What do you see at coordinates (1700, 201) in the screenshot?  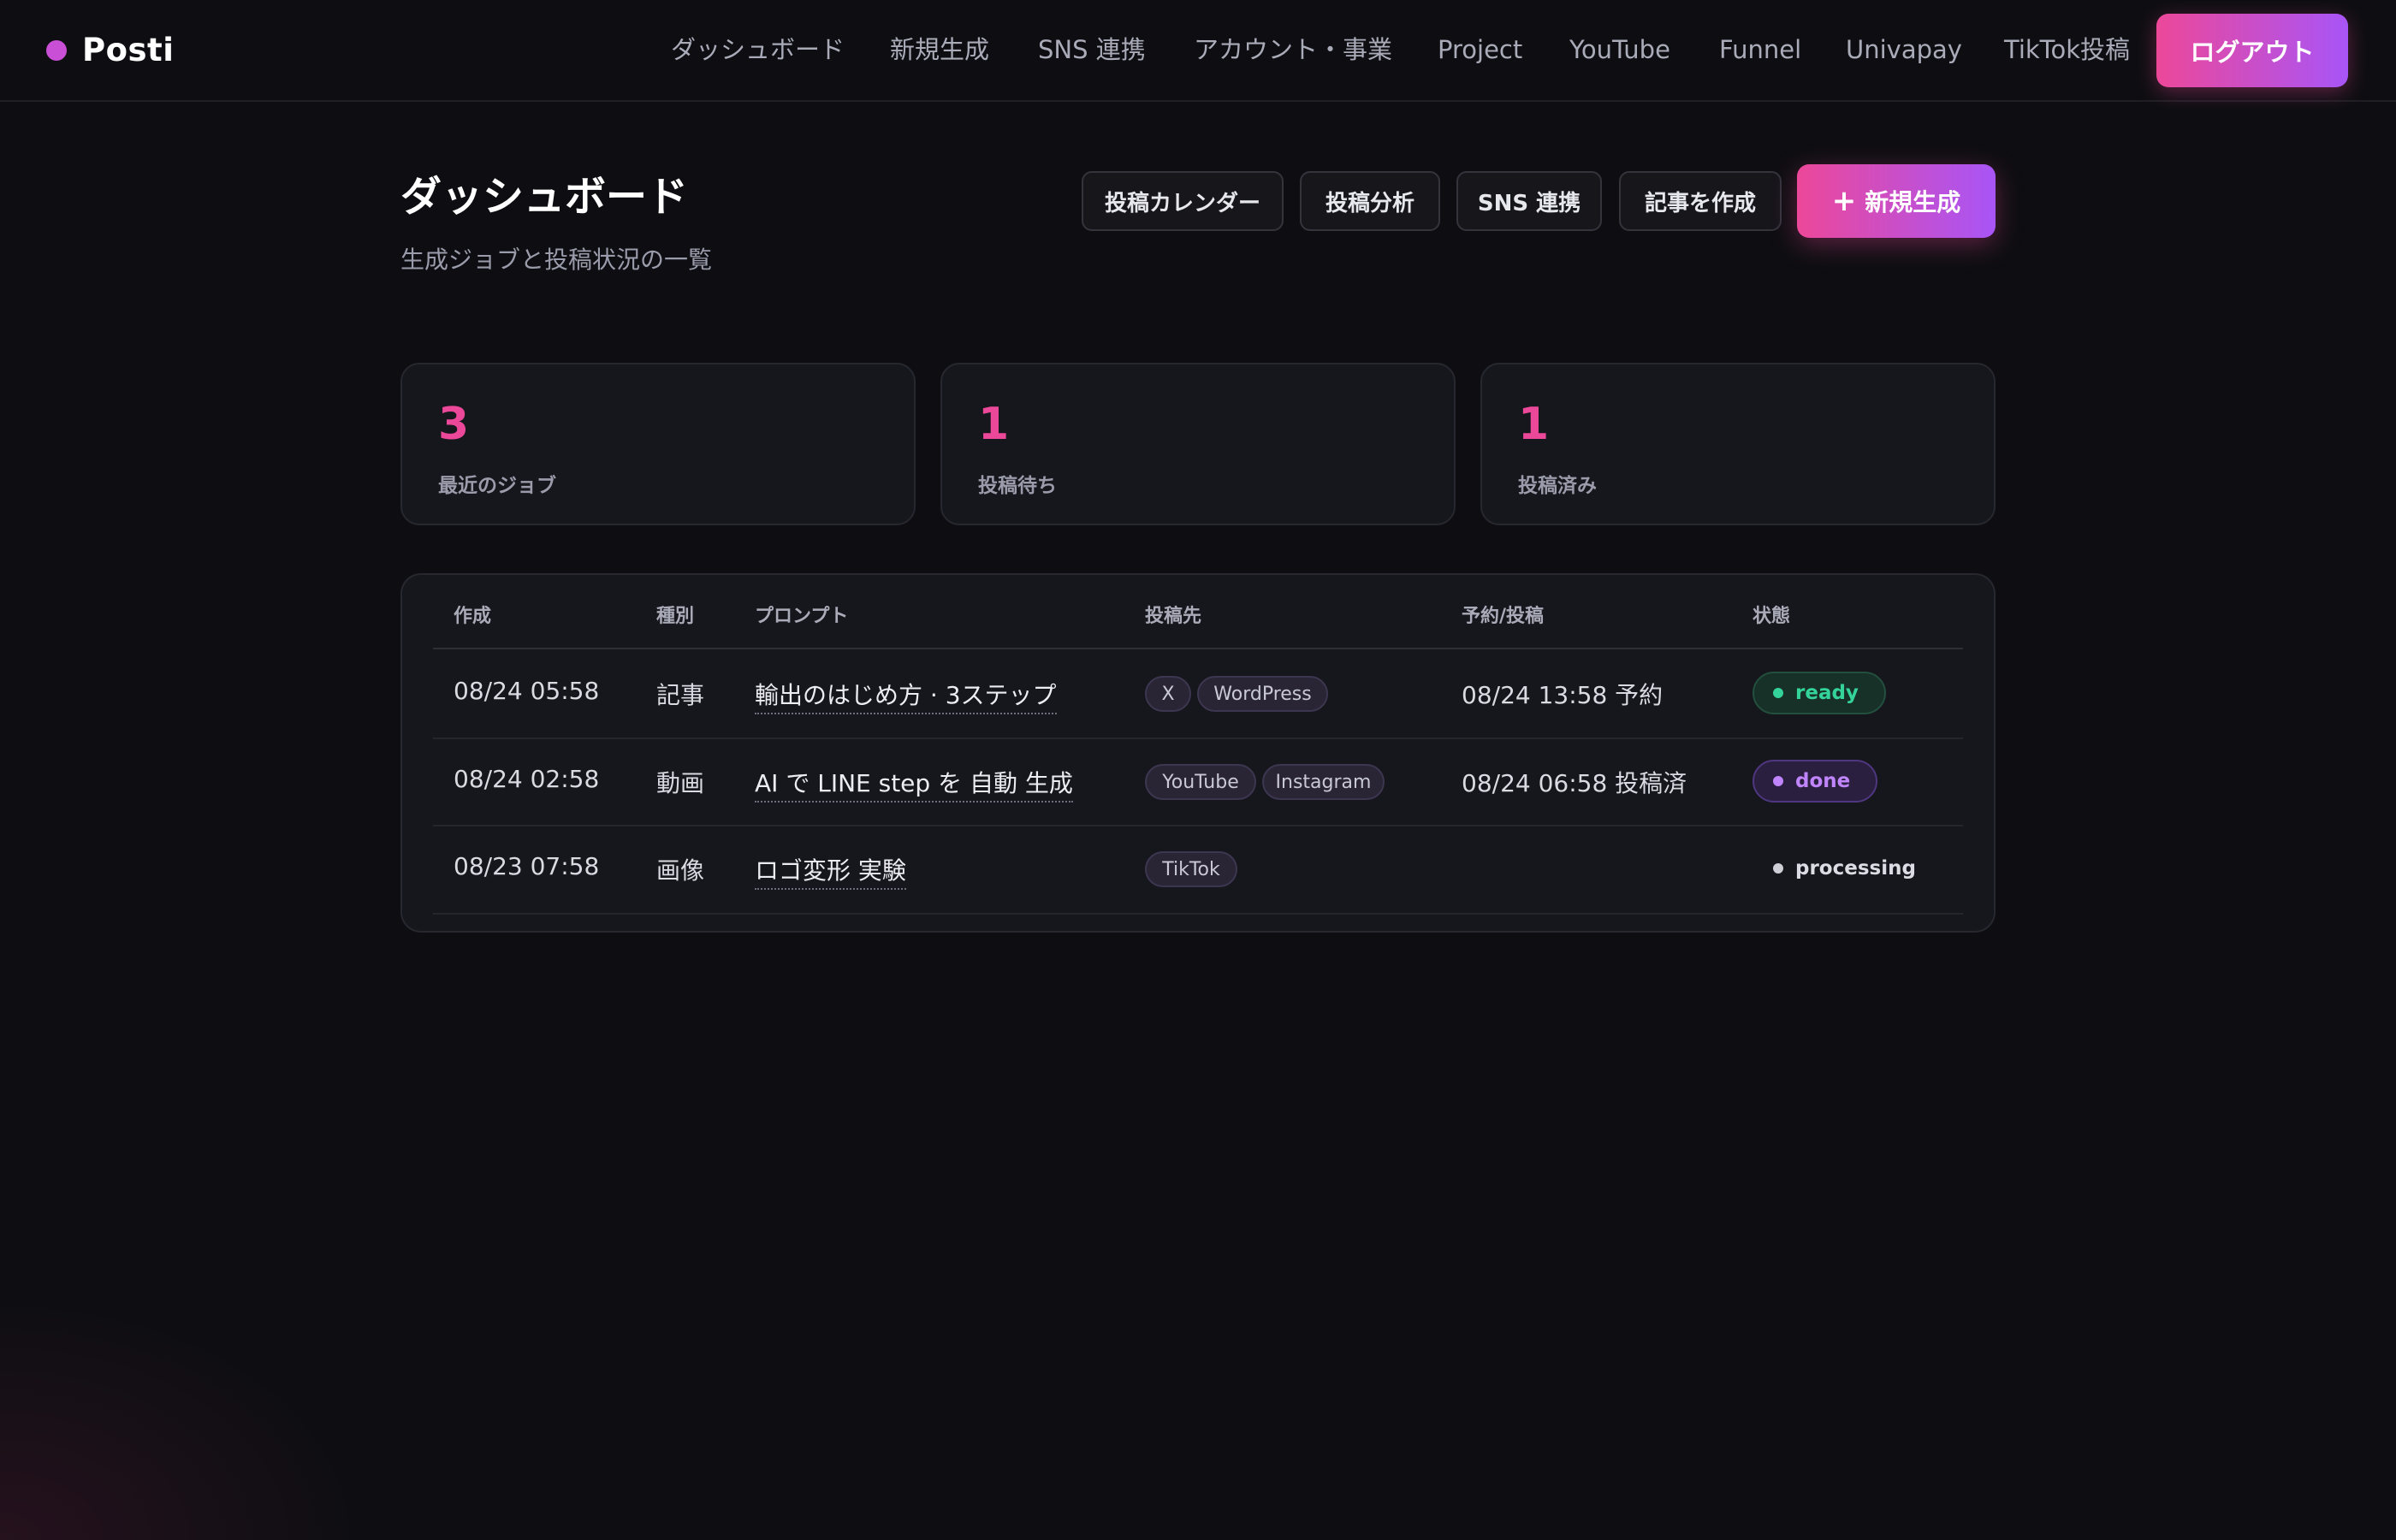 I see `create-article-button: 記事を作成` at bounding box center [1700, 201].